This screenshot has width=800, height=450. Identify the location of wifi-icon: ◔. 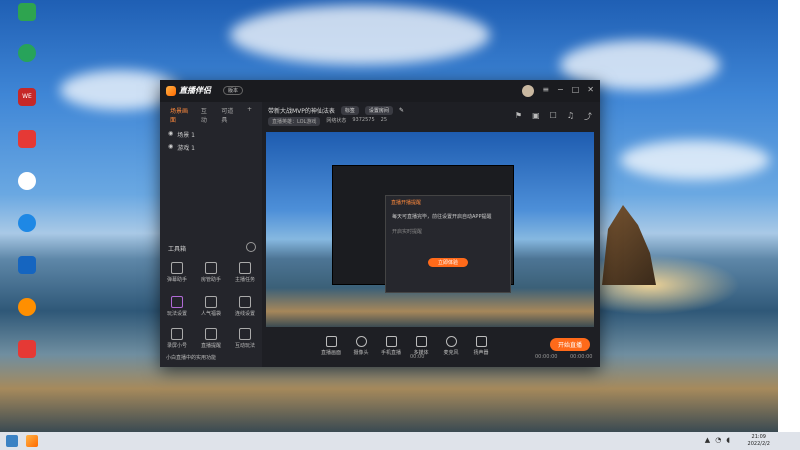
(718, 440).